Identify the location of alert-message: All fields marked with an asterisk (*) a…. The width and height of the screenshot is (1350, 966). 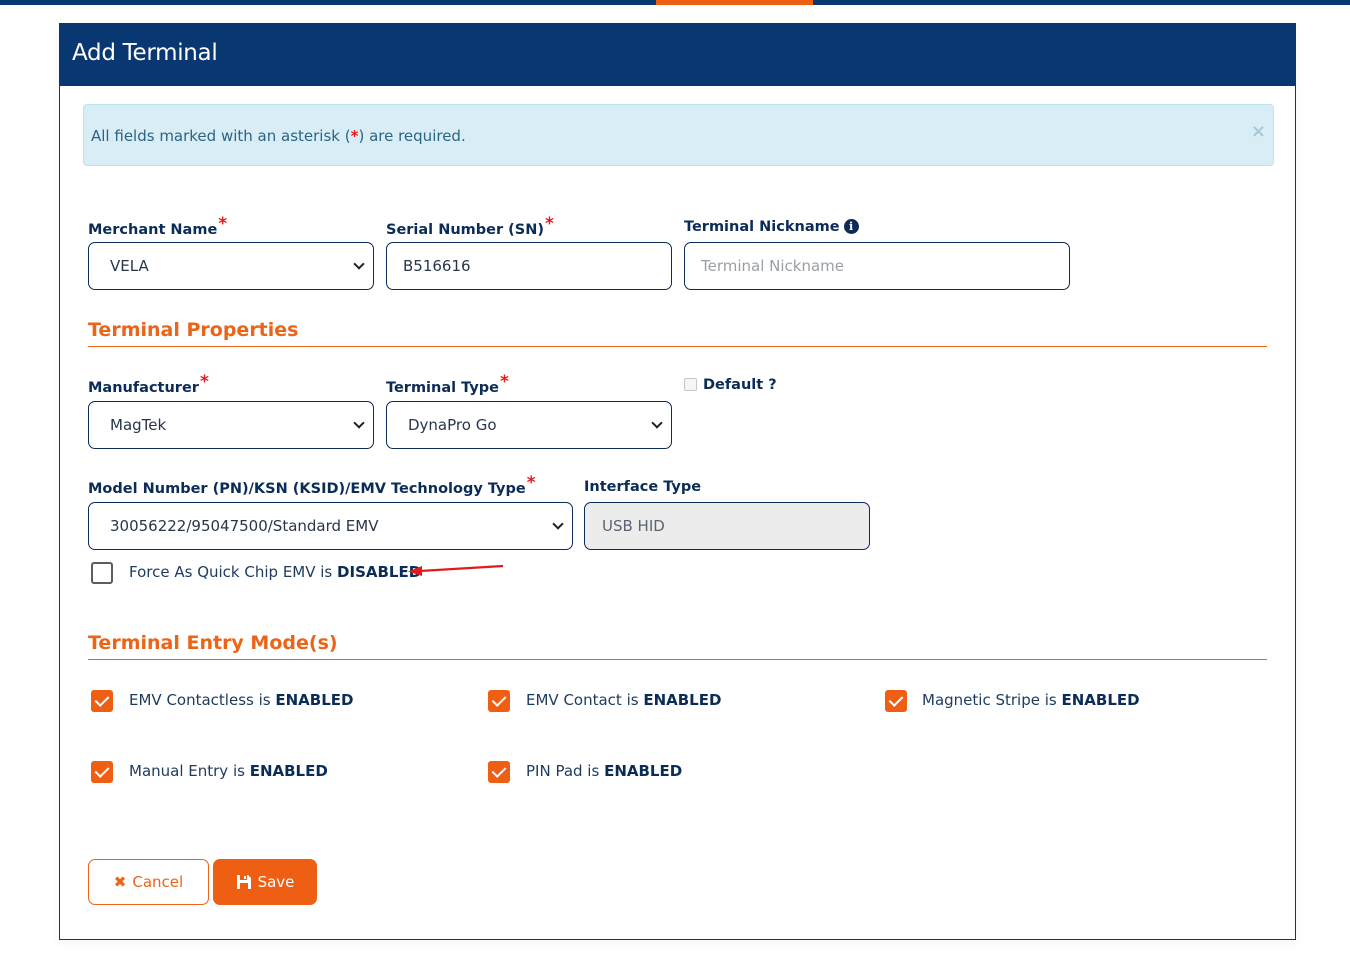
(278, 136).